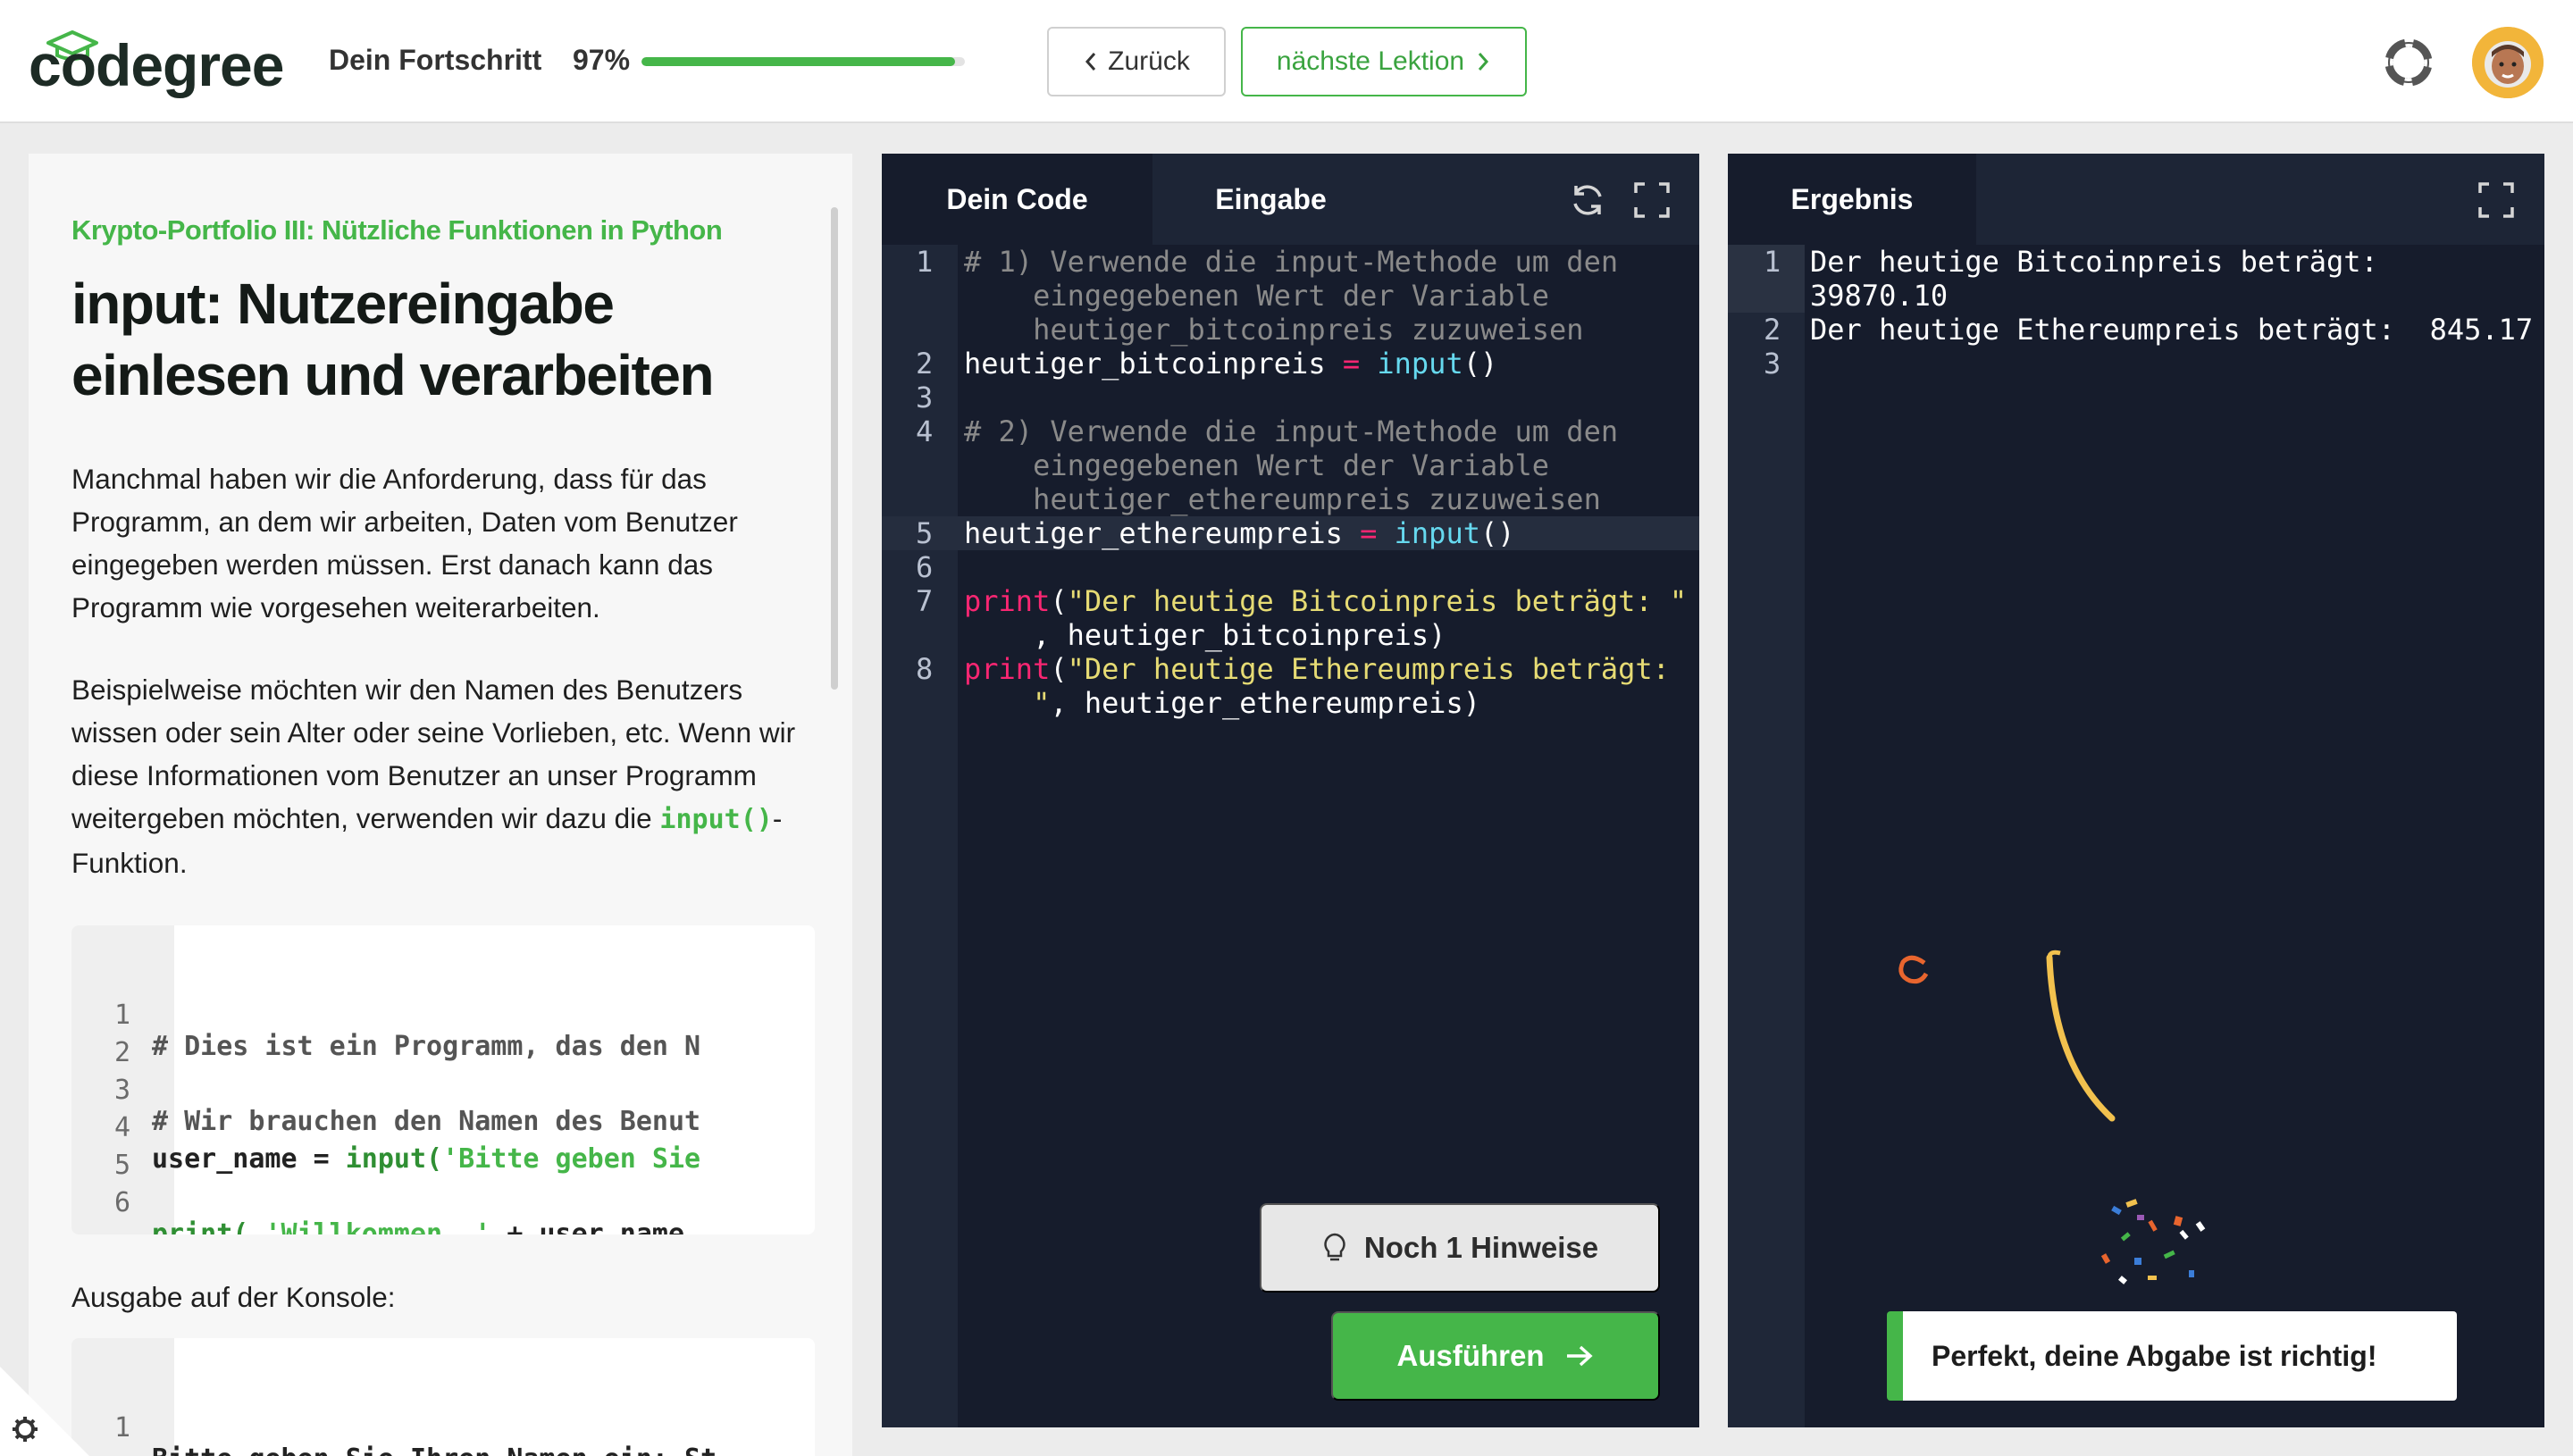 The width and height of the screenshot is (2573, 1456). Describe the element at coordinates (1481, 1247) in the screenshot. I see `hint-button-label: Noch 1 Hinweise` at that location.